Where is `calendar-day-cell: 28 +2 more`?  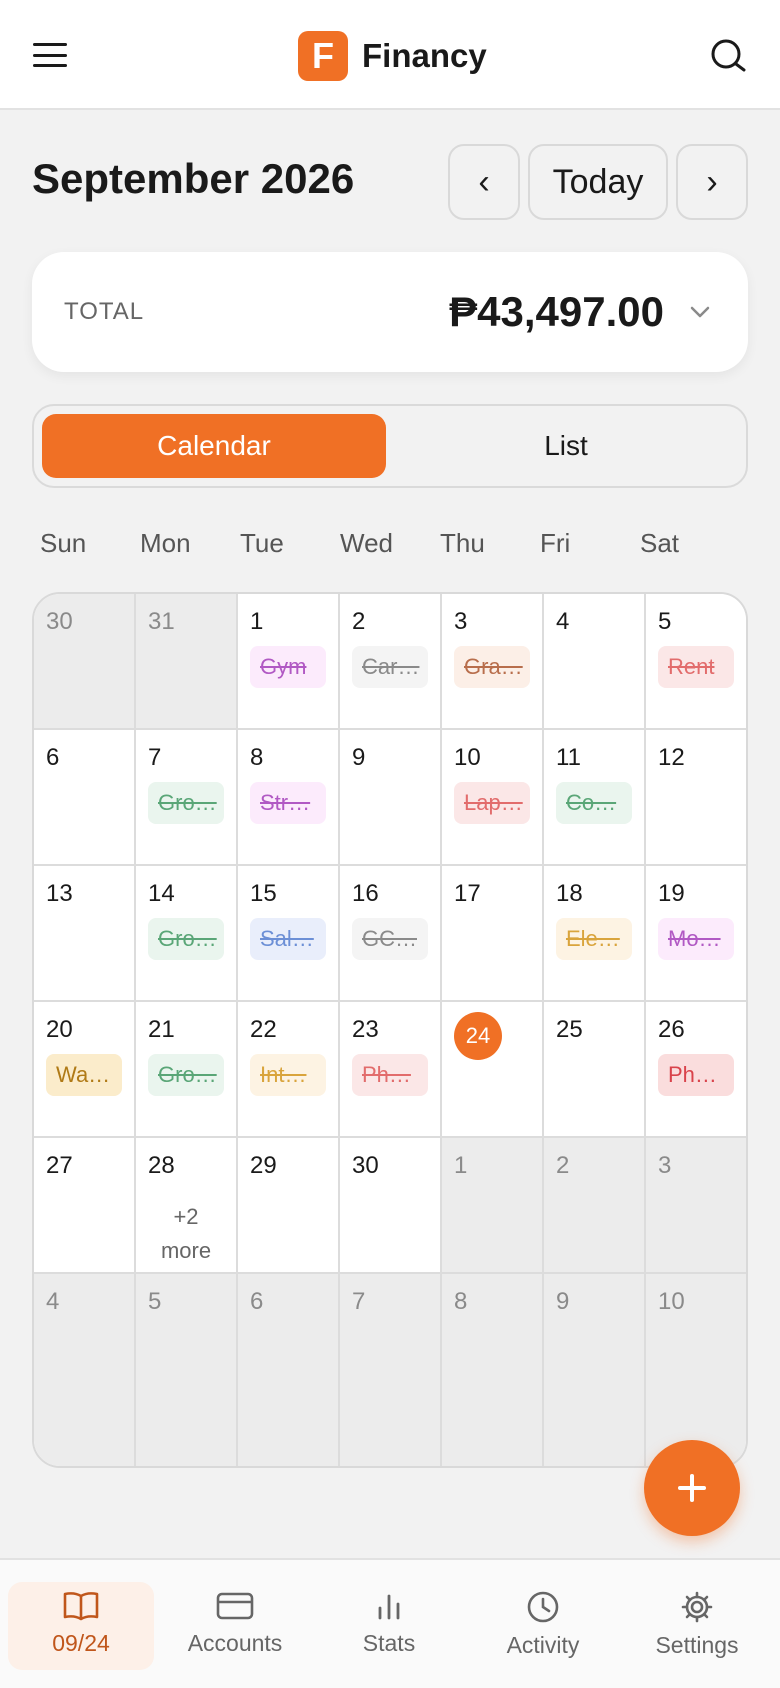
calendar-day-cell: 28 +2 more is located at coordinates (187, 1206).